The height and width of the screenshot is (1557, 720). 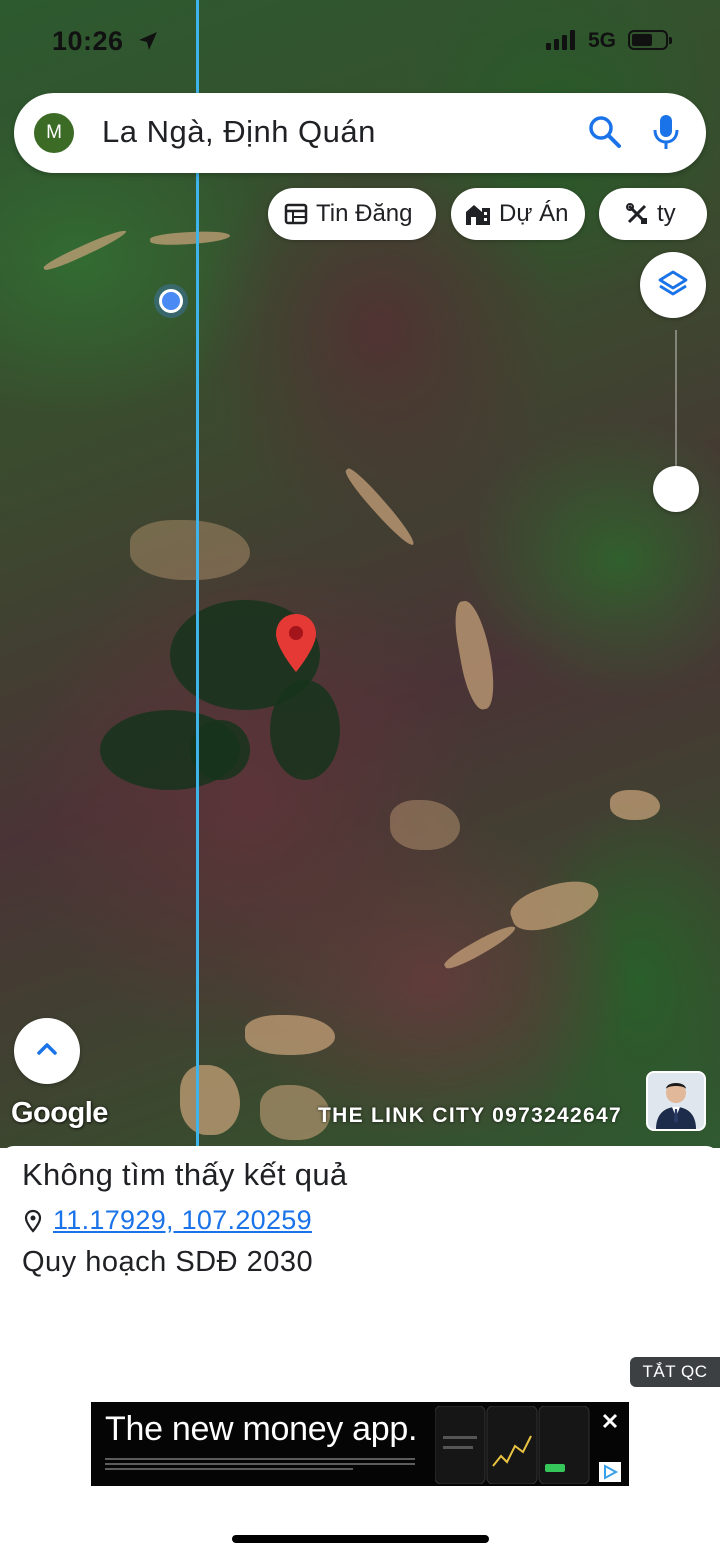 What do you see at coordinates (296, 643) in the screenshot?
I see `location-pin-icon` at bounding box center [296, 643].